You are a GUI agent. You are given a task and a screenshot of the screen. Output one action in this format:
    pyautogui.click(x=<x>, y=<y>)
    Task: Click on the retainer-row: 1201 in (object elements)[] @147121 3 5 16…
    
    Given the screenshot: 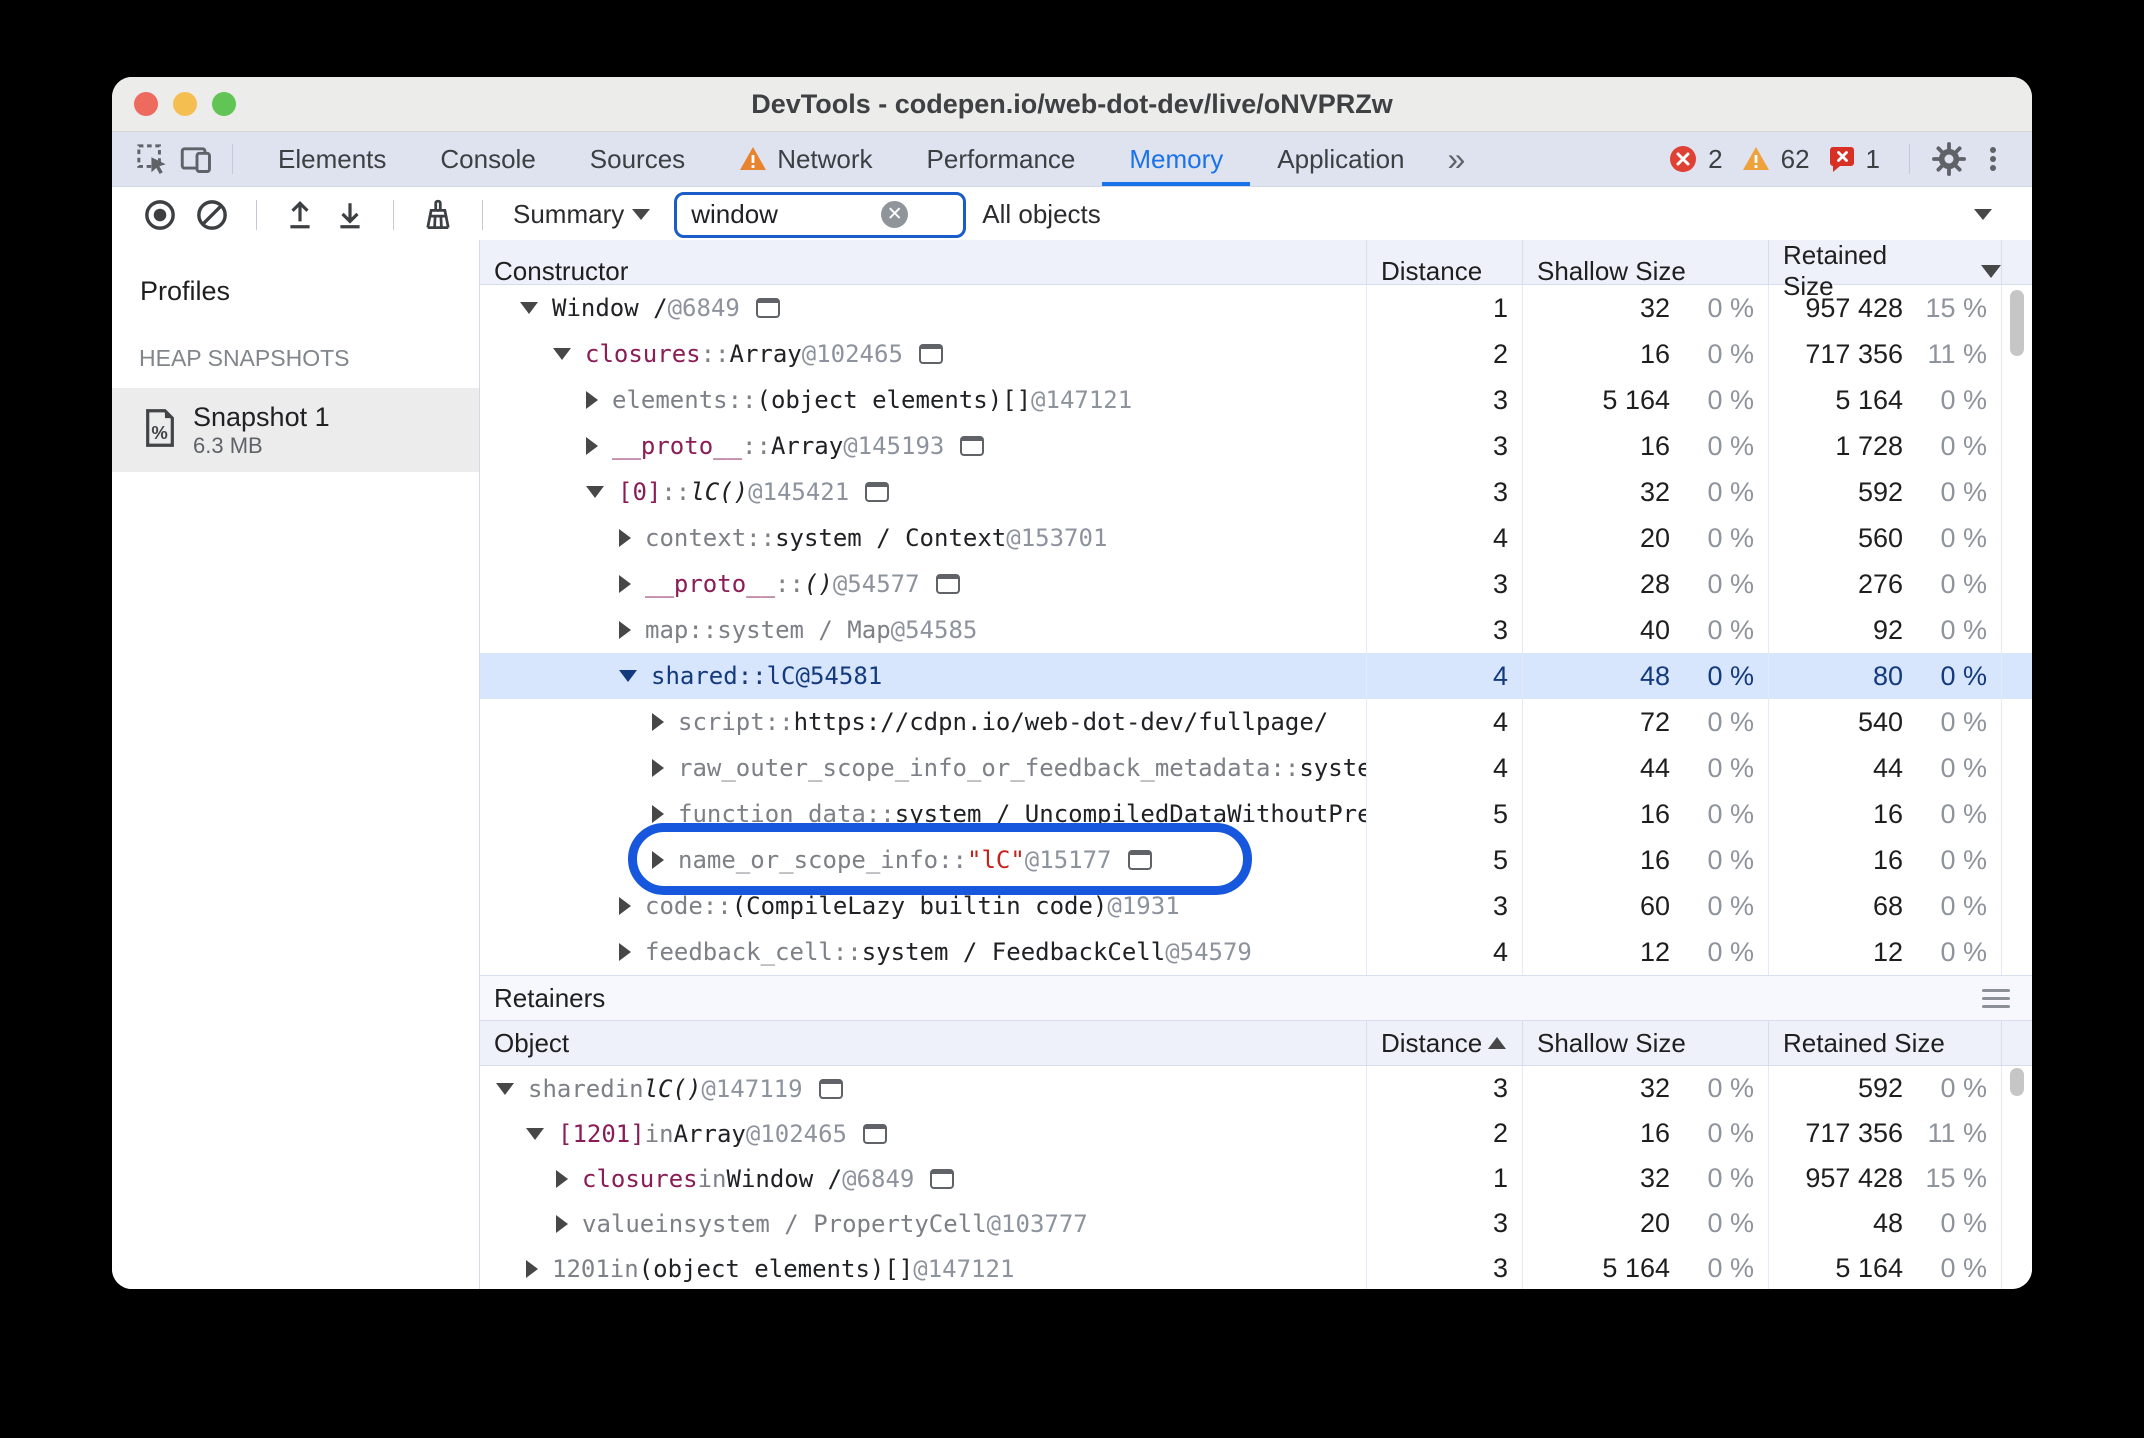 What is the action you would take?
    pyautogui.click(x=1256, y=1267)
    